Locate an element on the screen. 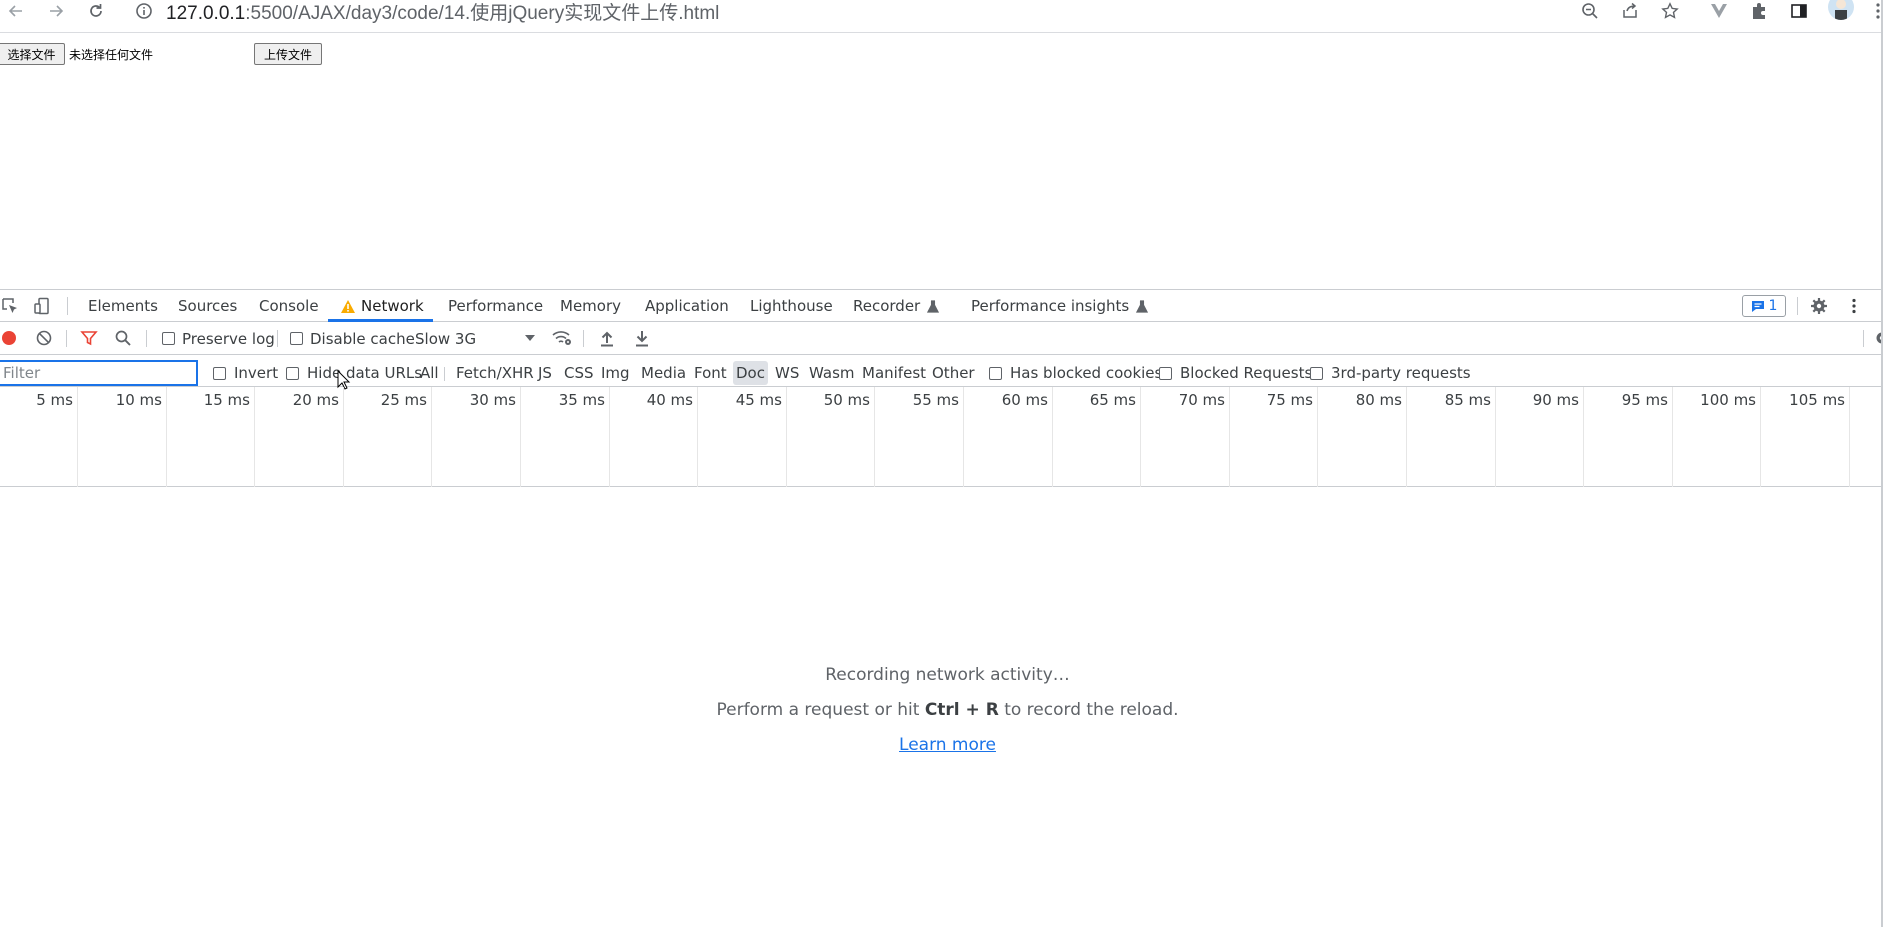 The image size is (1883, 928). site-info-icon is located at coordinates (144, 11).